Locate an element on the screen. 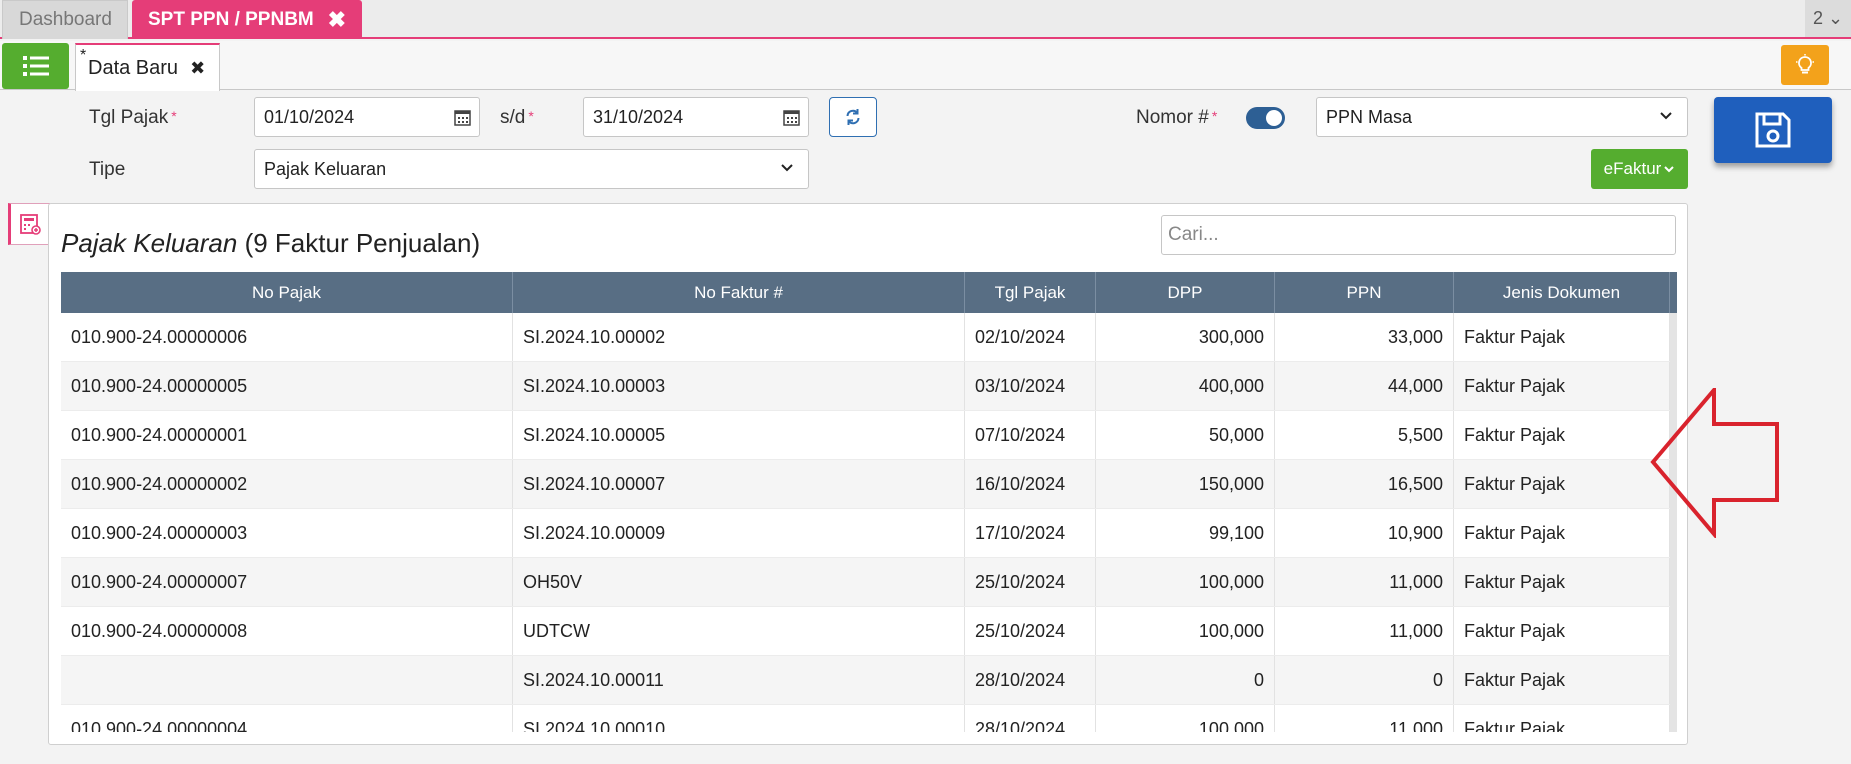 The height and width of the screenshot is (764, 1851). tab-spt-ppn: SPT PPN / PPNBM ✖ is located at coordinates (247, 19).